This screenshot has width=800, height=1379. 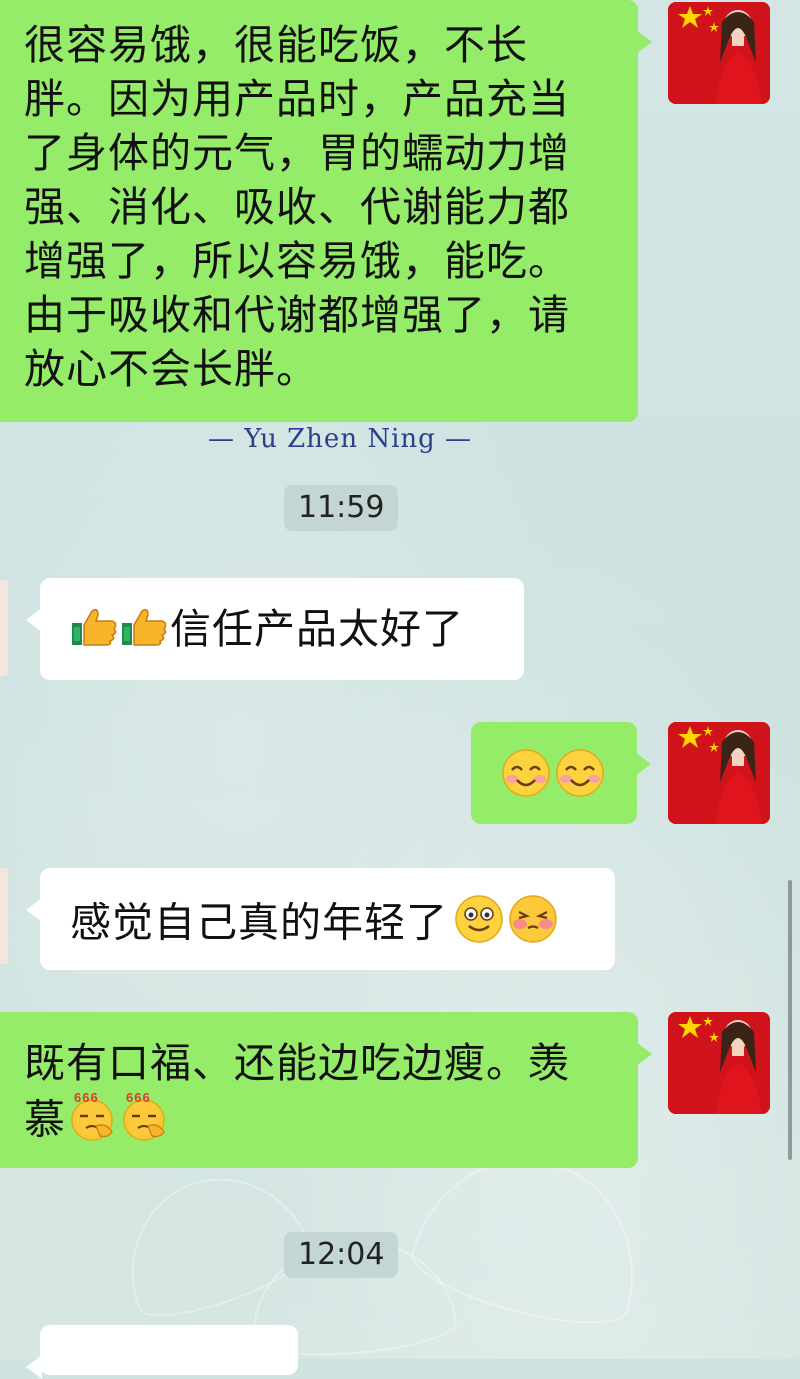 I want to click on grin-emoji-icon, so click(x=479, y=925).